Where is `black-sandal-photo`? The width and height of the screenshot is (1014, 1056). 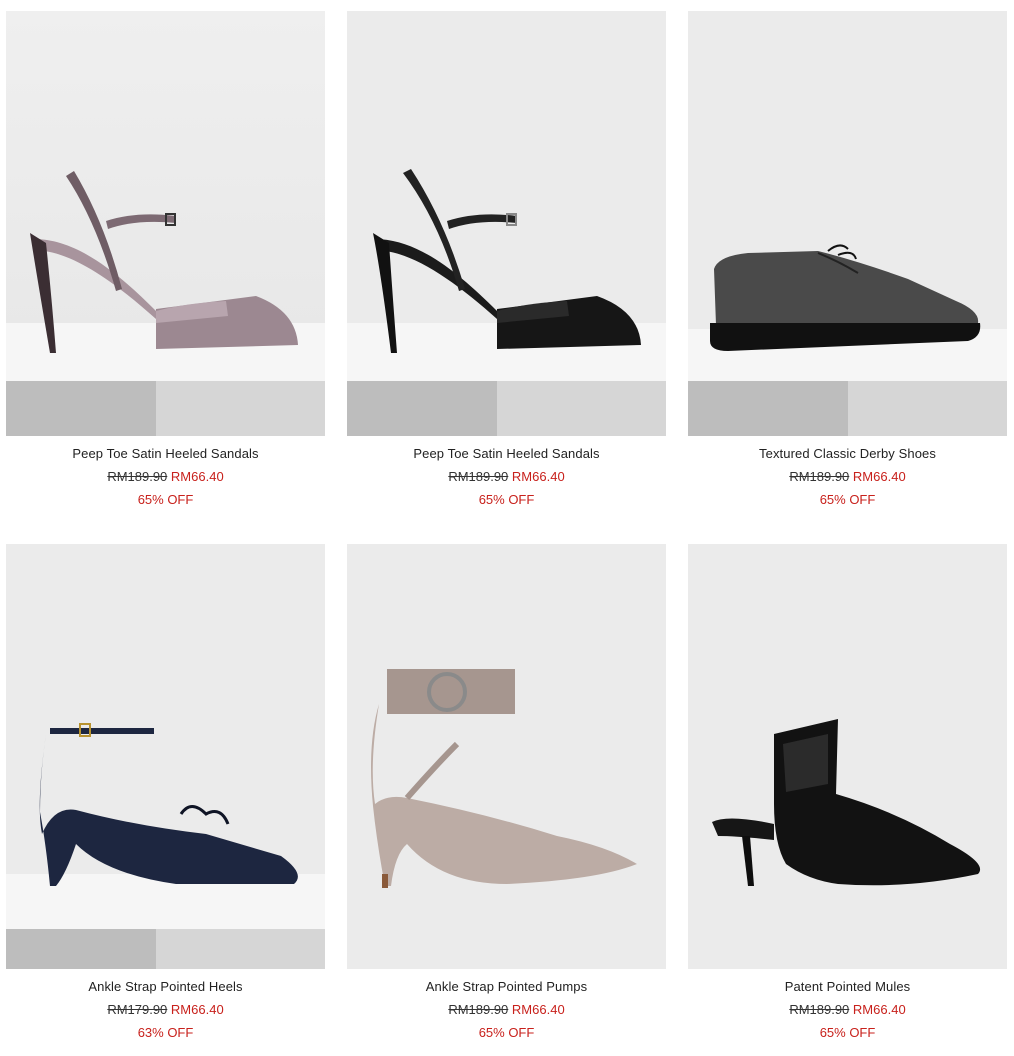
black-sandal-photo is located at coordinates (506, 223).